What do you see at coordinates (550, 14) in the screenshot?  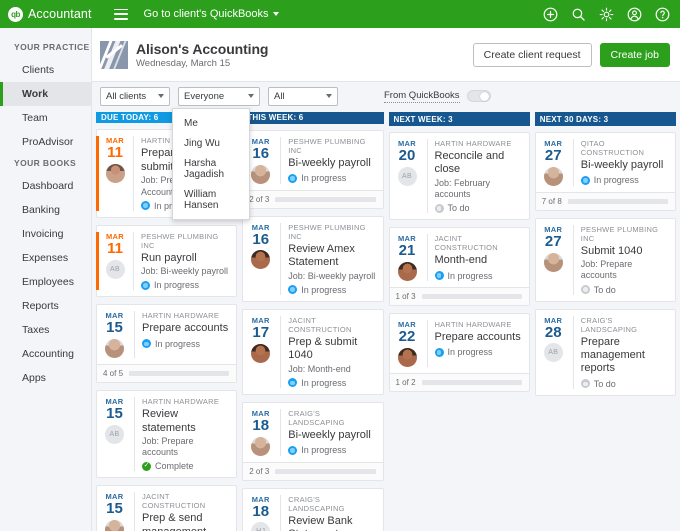 I see `plus-circle-icon` at bounding box center [550, 14].